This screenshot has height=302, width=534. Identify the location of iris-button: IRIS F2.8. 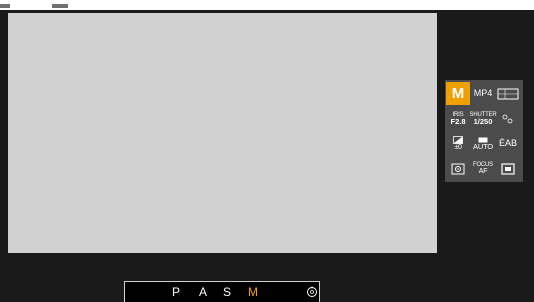
(458, 118).